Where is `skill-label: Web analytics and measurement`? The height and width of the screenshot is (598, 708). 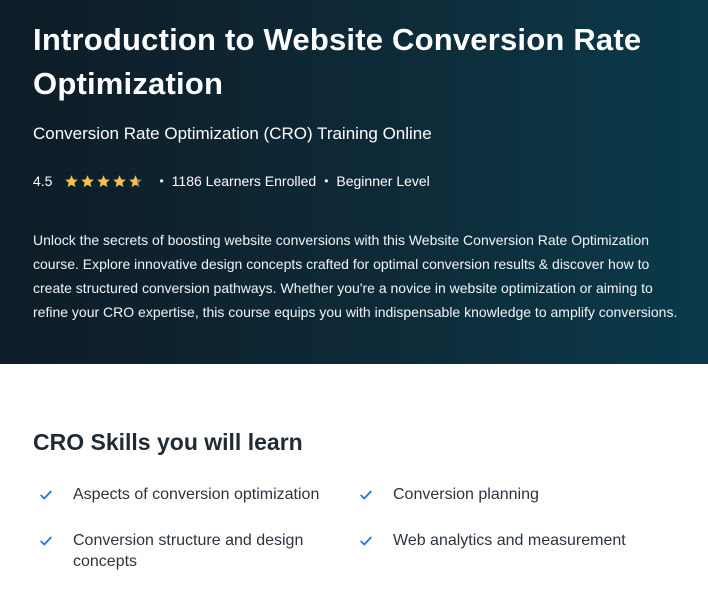
skill-label: Web analytics and measurement is located at coordinates (509, 540).